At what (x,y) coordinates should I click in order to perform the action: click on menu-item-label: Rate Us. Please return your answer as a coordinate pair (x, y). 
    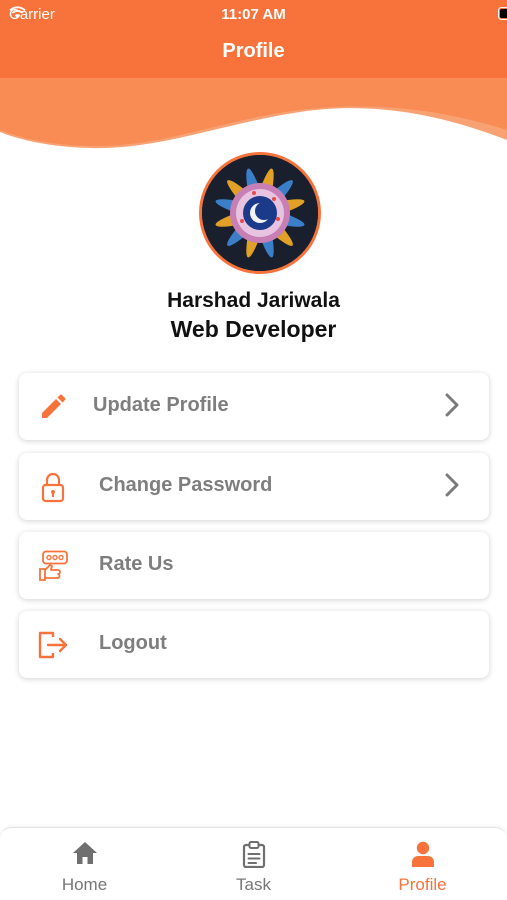
    Looking at the image, I should click on (136, 564).